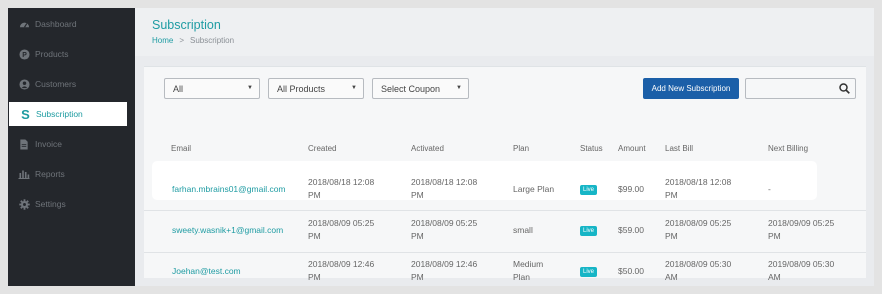 This screenshot has width=882, height=294. Describe the element at coordinates (444, 188) in the screenshot. I see `row-activated: 2018/08/18 12:08 PM` at that location.